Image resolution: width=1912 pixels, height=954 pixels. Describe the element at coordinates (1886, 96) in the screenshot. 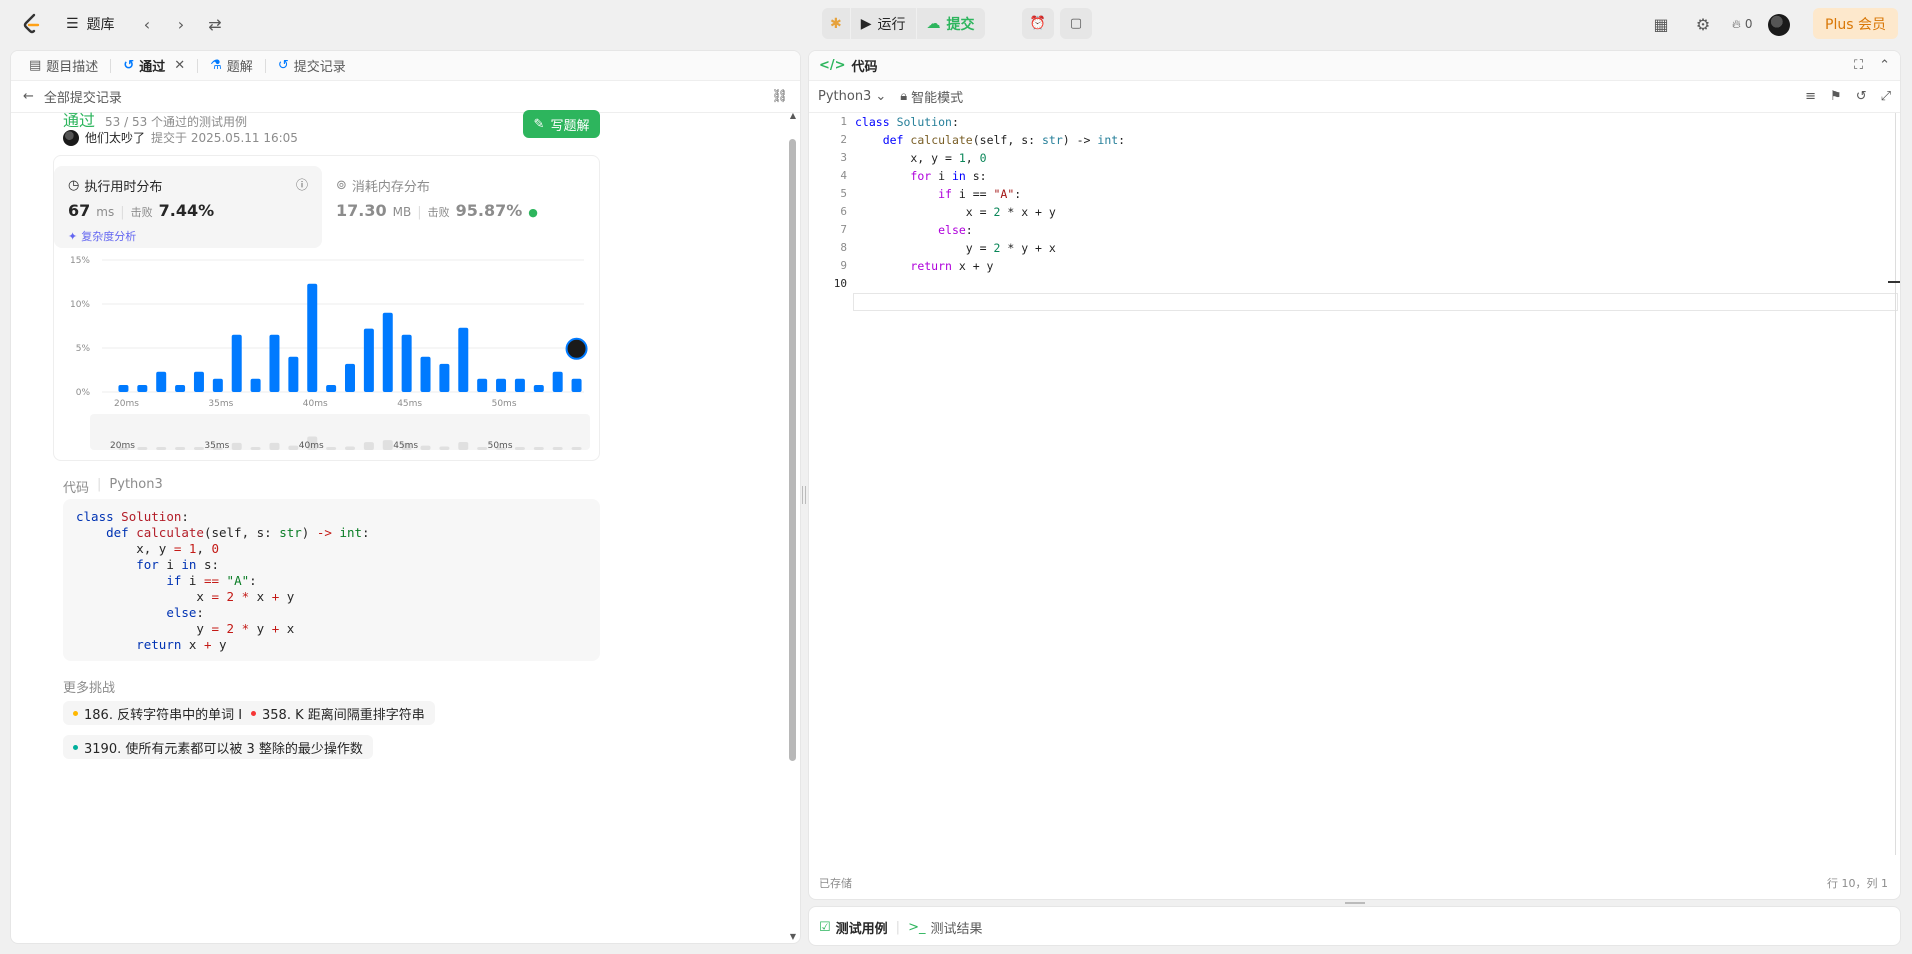

I see `expand-icon: ⤢` at that location.